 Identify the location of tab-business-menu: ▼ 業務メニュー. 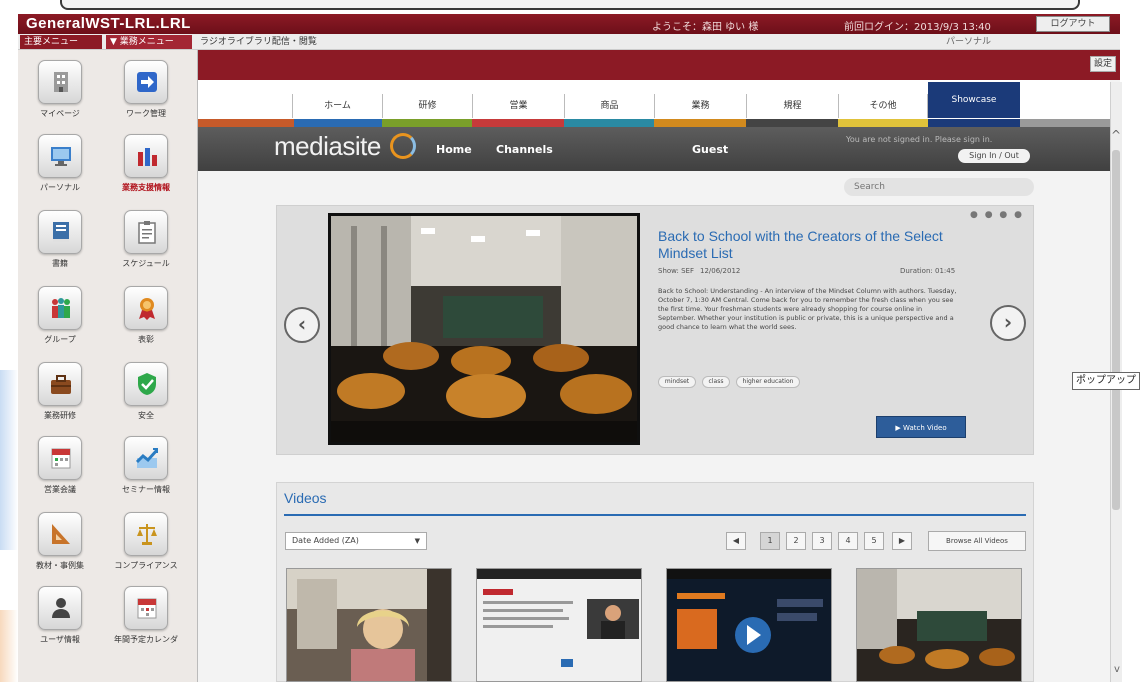
(149, 42).